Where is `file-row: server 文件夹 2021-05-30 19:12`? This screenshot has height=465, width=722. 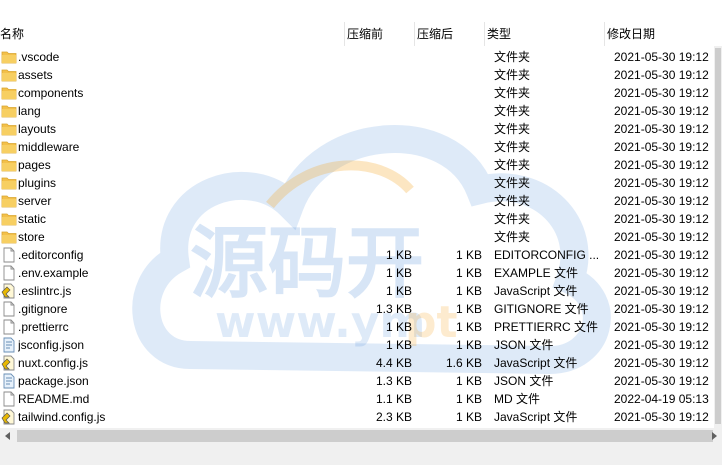 file-row: server 文件夹 2021-05-30 19:12 is located at coordinates (361, 201).